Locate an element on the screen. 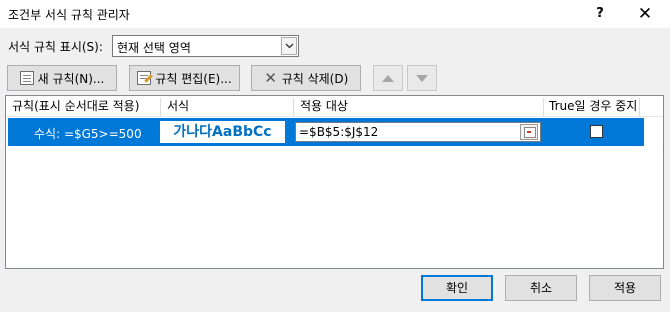  table-header: 규칙(표시 순서대로 적용) 서식 적용 대상 True일 경우 중지 is located at coordinates (334, 106).